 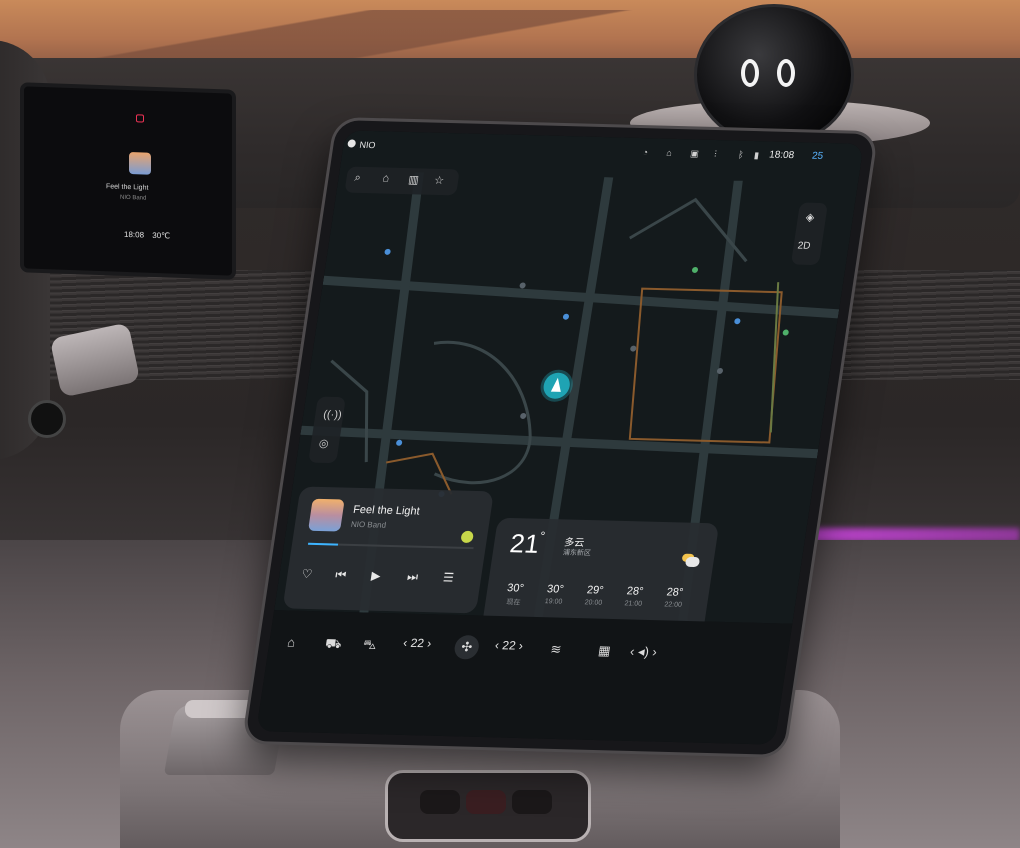 What do you see at coordinates (543, 535) in the screenshot?
I see `degree-symbol: °` at bounding box center [543, 535].